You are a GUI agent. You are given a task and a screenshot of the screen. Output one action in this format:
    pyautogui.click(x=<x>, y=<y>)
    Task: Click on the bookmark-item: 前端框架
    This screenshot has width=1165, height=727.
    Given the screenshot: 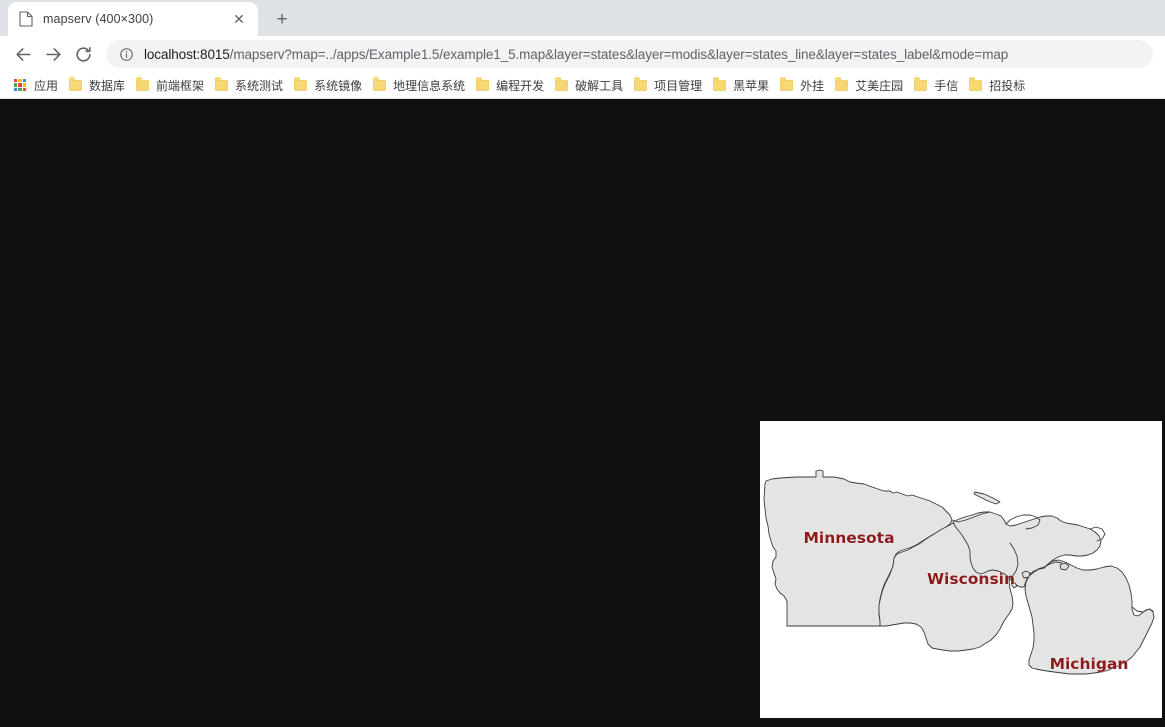 What is the action you would take?
    pyautogui.click(x=171, y=85)
    